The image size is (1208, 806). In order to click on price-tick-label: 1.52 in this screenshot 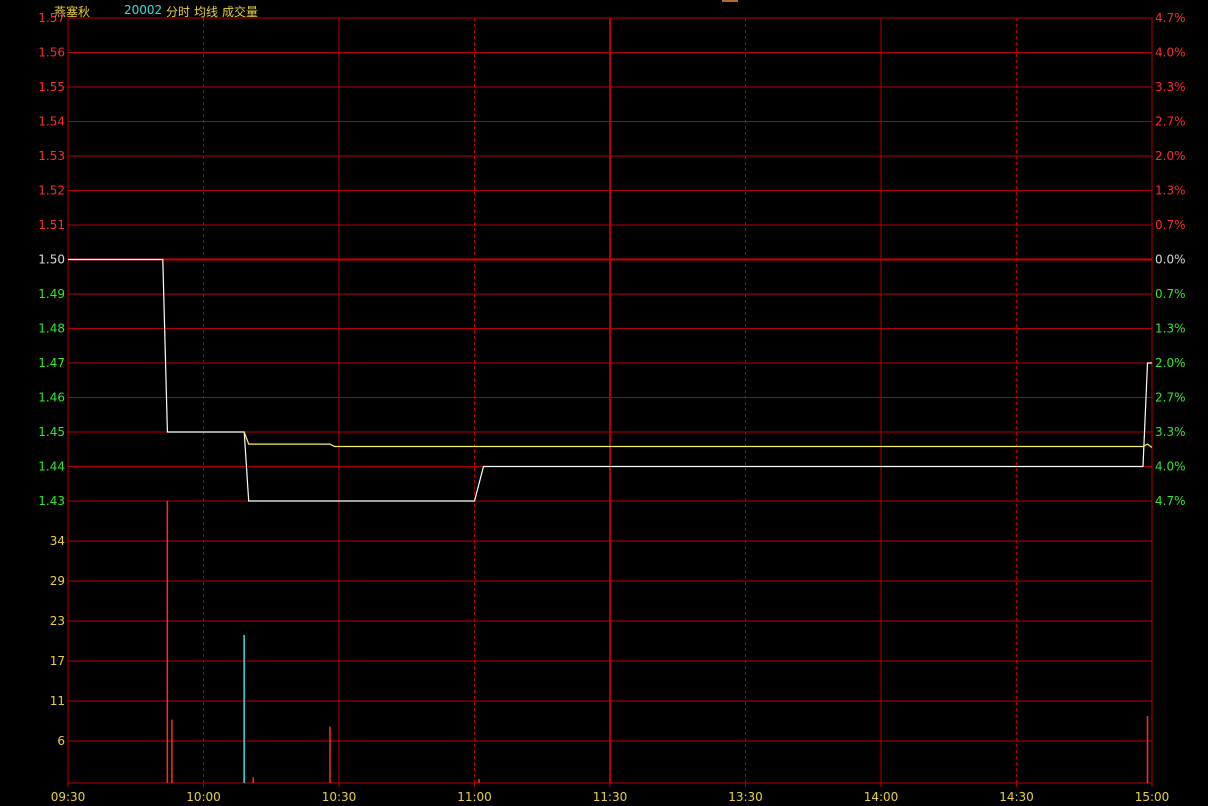, I will do `click(51, 191)`.